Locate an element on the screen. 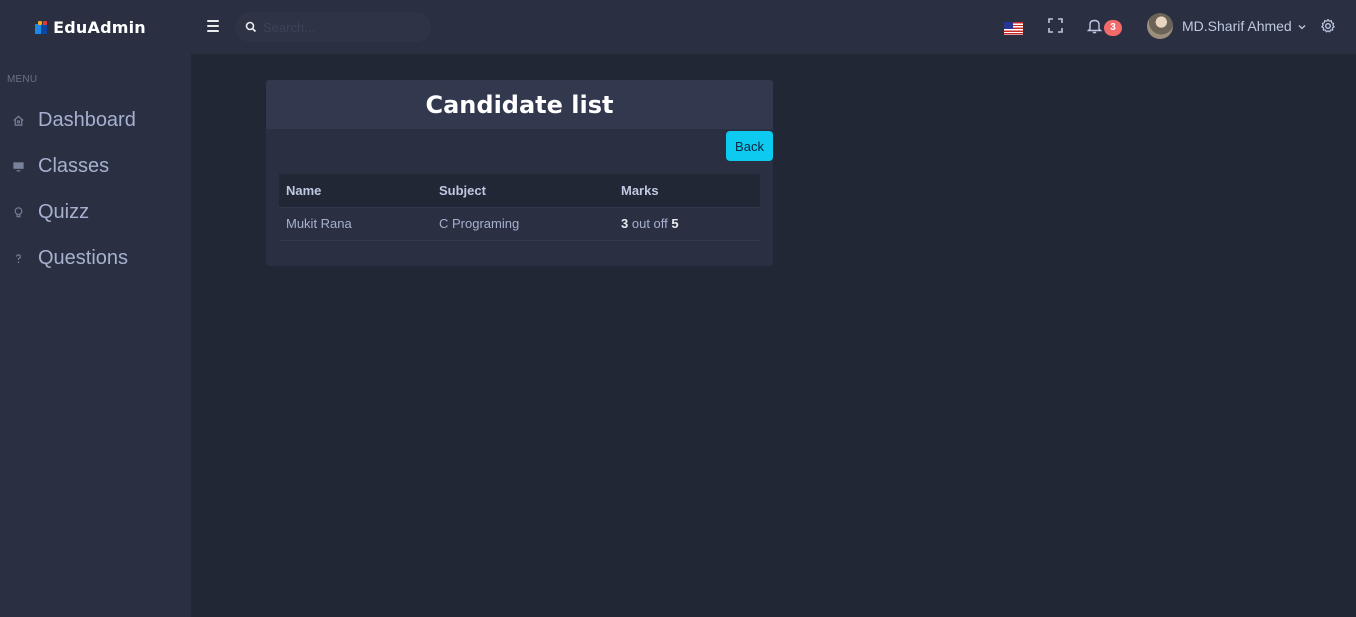 This screenshot has height=617, width=1356. card-header: Candidate list is located at coordinates (519, 104).